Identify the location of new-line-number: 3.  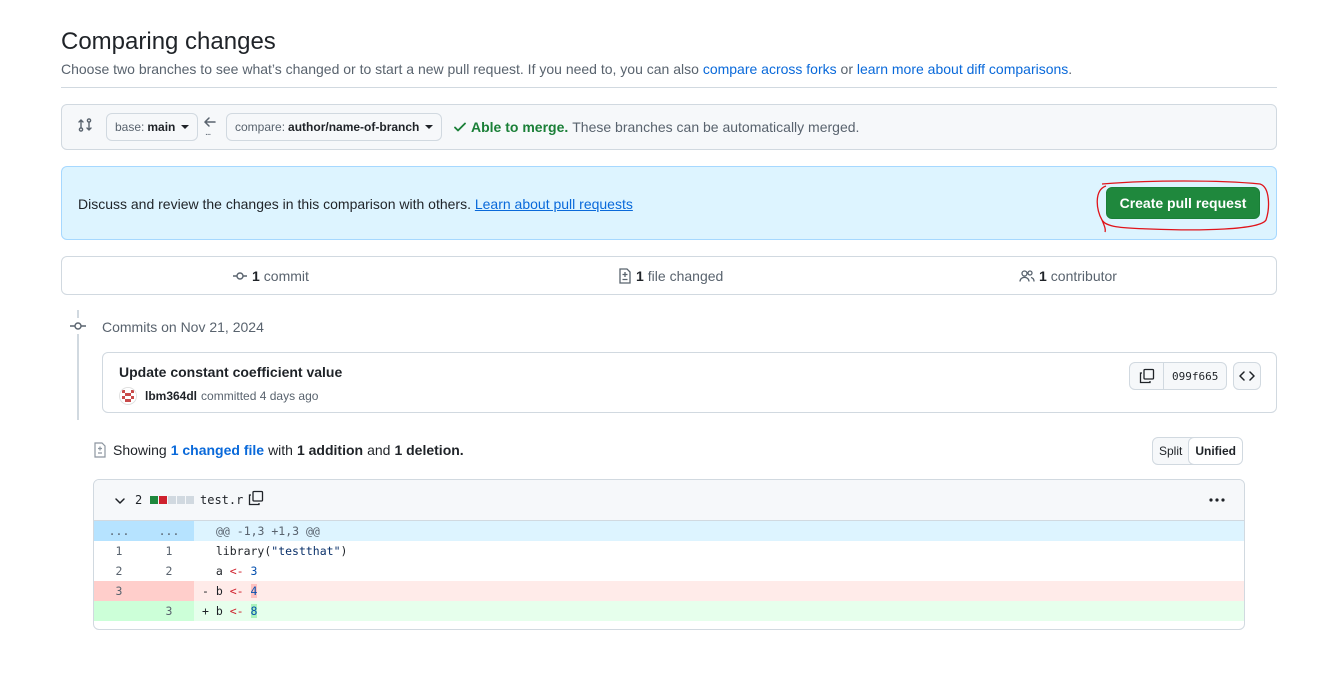
(169, 611).